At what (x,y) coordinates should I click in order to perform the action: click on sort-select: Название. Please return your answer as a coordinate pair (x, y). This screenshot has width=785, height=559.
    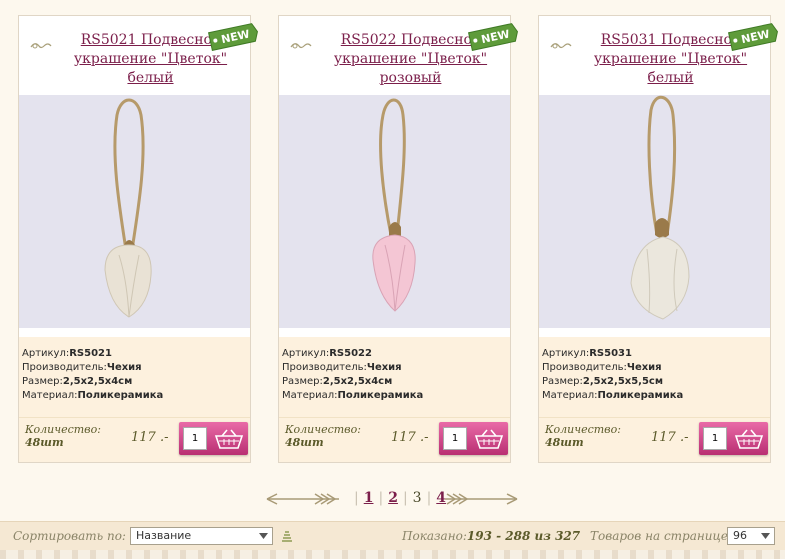
    Looking at the image, I should click on (201, 536).